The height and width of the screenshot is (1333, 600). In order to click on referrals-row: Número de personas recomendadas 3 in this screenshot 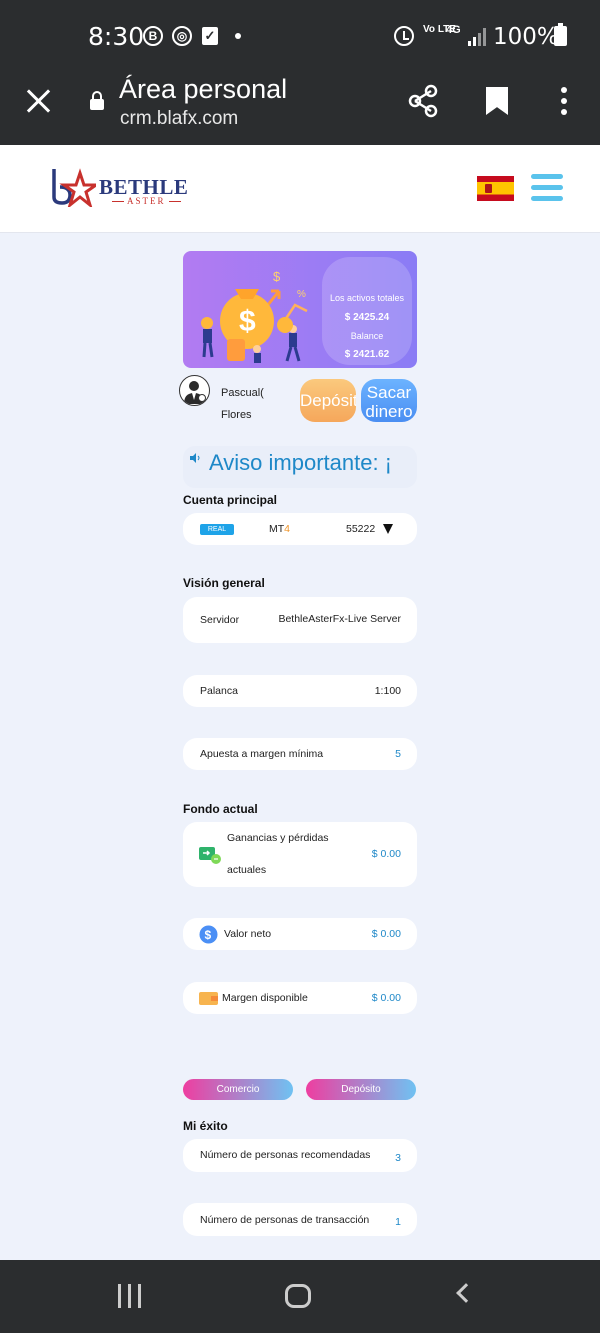, I will do `click(300, 1155)`.